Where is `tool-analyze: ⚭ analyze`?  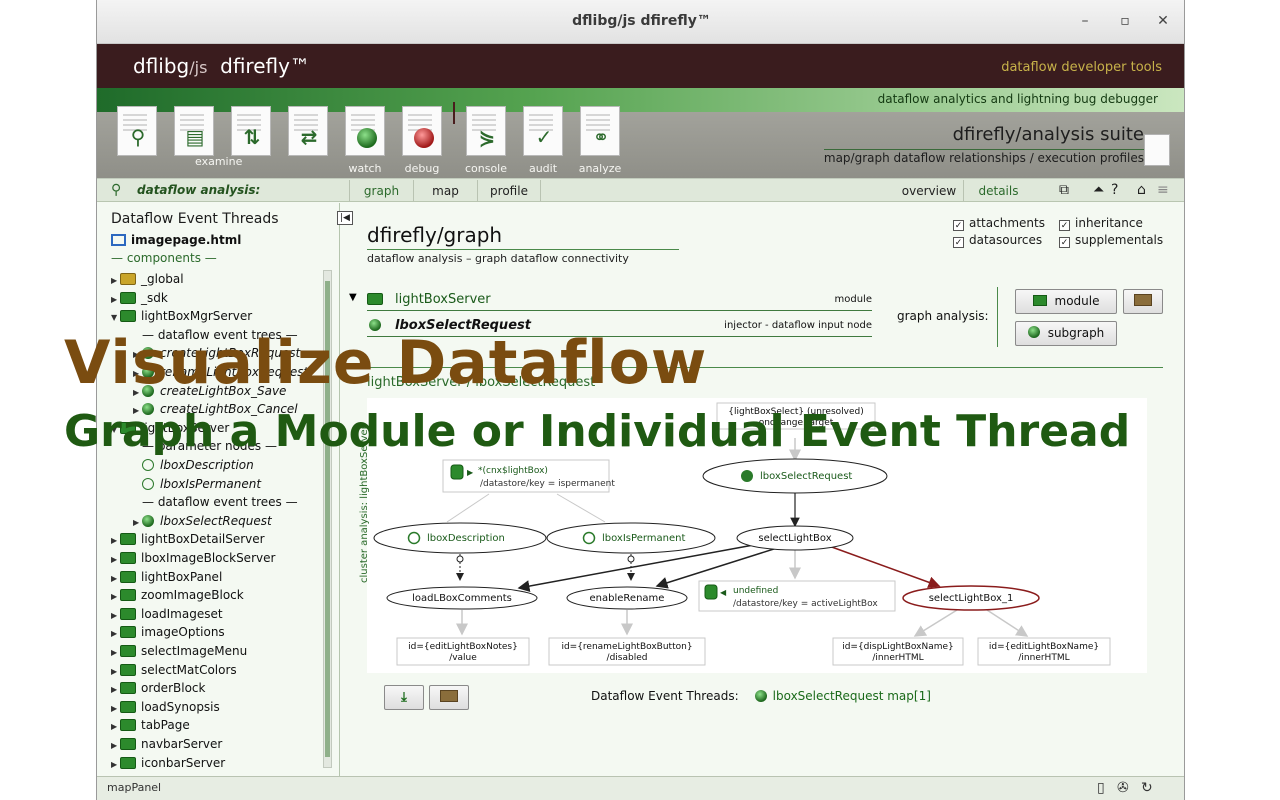 tool-analyze: ⚭ analyze is located at coordinates (600, 142).